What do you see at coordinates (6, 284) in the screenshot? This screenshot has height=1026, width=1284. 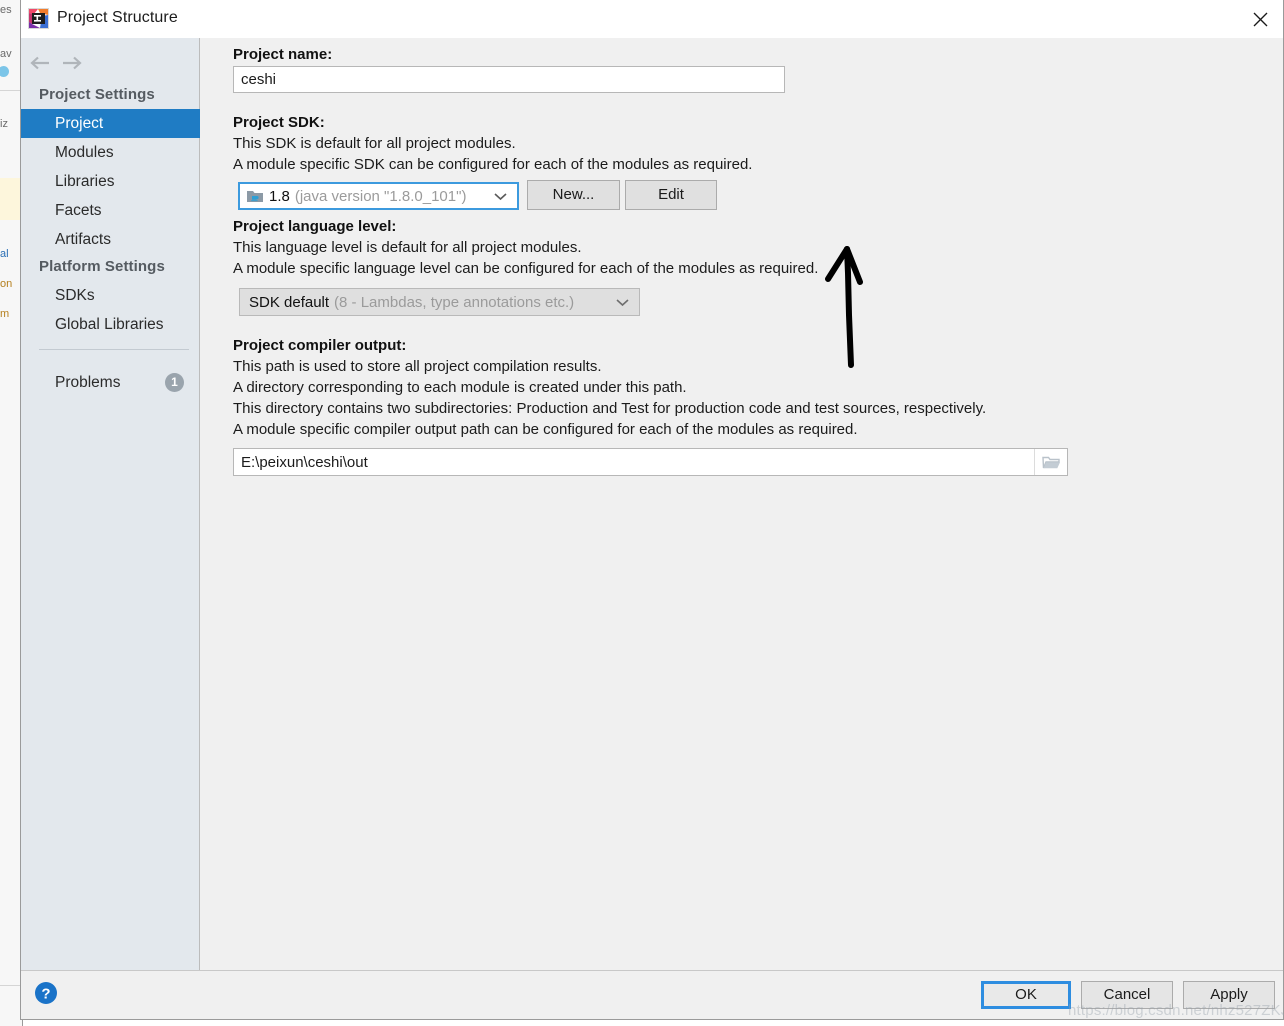 I see `bg-fragment: on` at bounding box center [6, 284].